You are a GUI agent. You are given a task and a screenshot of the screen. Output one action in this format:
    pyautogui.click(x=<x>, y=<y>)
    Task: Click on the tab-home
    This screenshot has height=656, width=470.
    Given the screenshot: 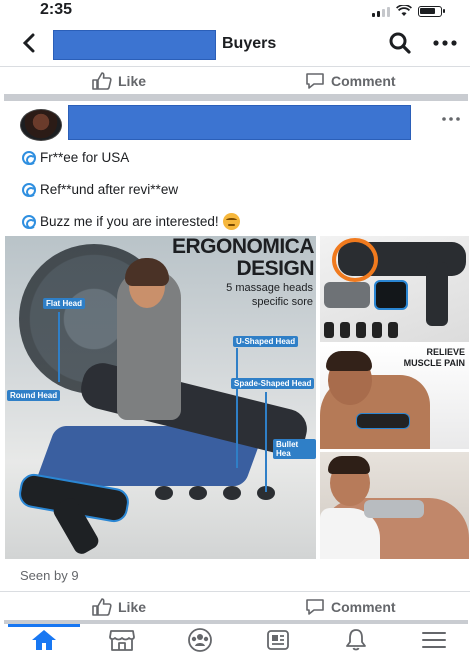 What is the action you would take?
    pyautogui.click(x=44, y=640)
    